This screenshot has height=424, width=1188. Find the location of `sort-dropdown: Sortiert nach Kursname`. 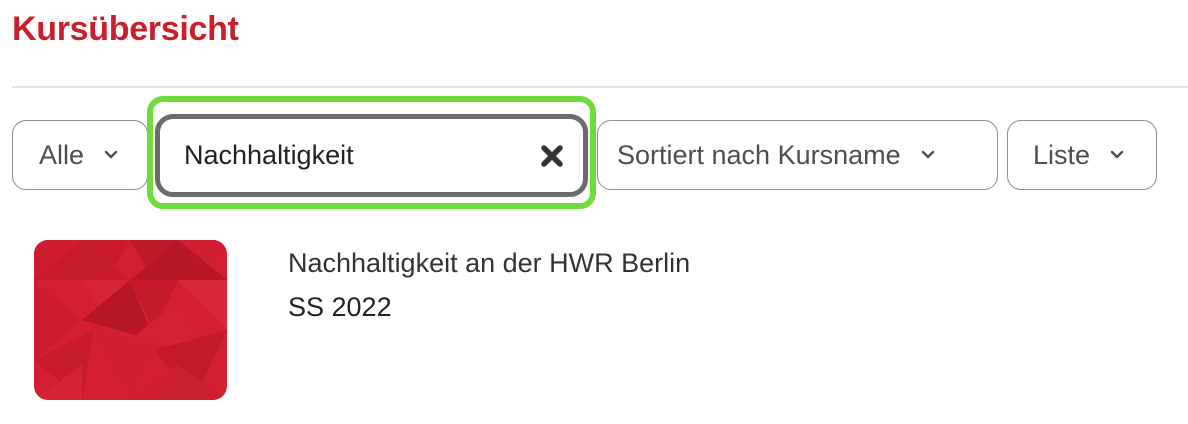

sort-dropdown: Sortiert nach Kursname is located at coordinates (797, 155).